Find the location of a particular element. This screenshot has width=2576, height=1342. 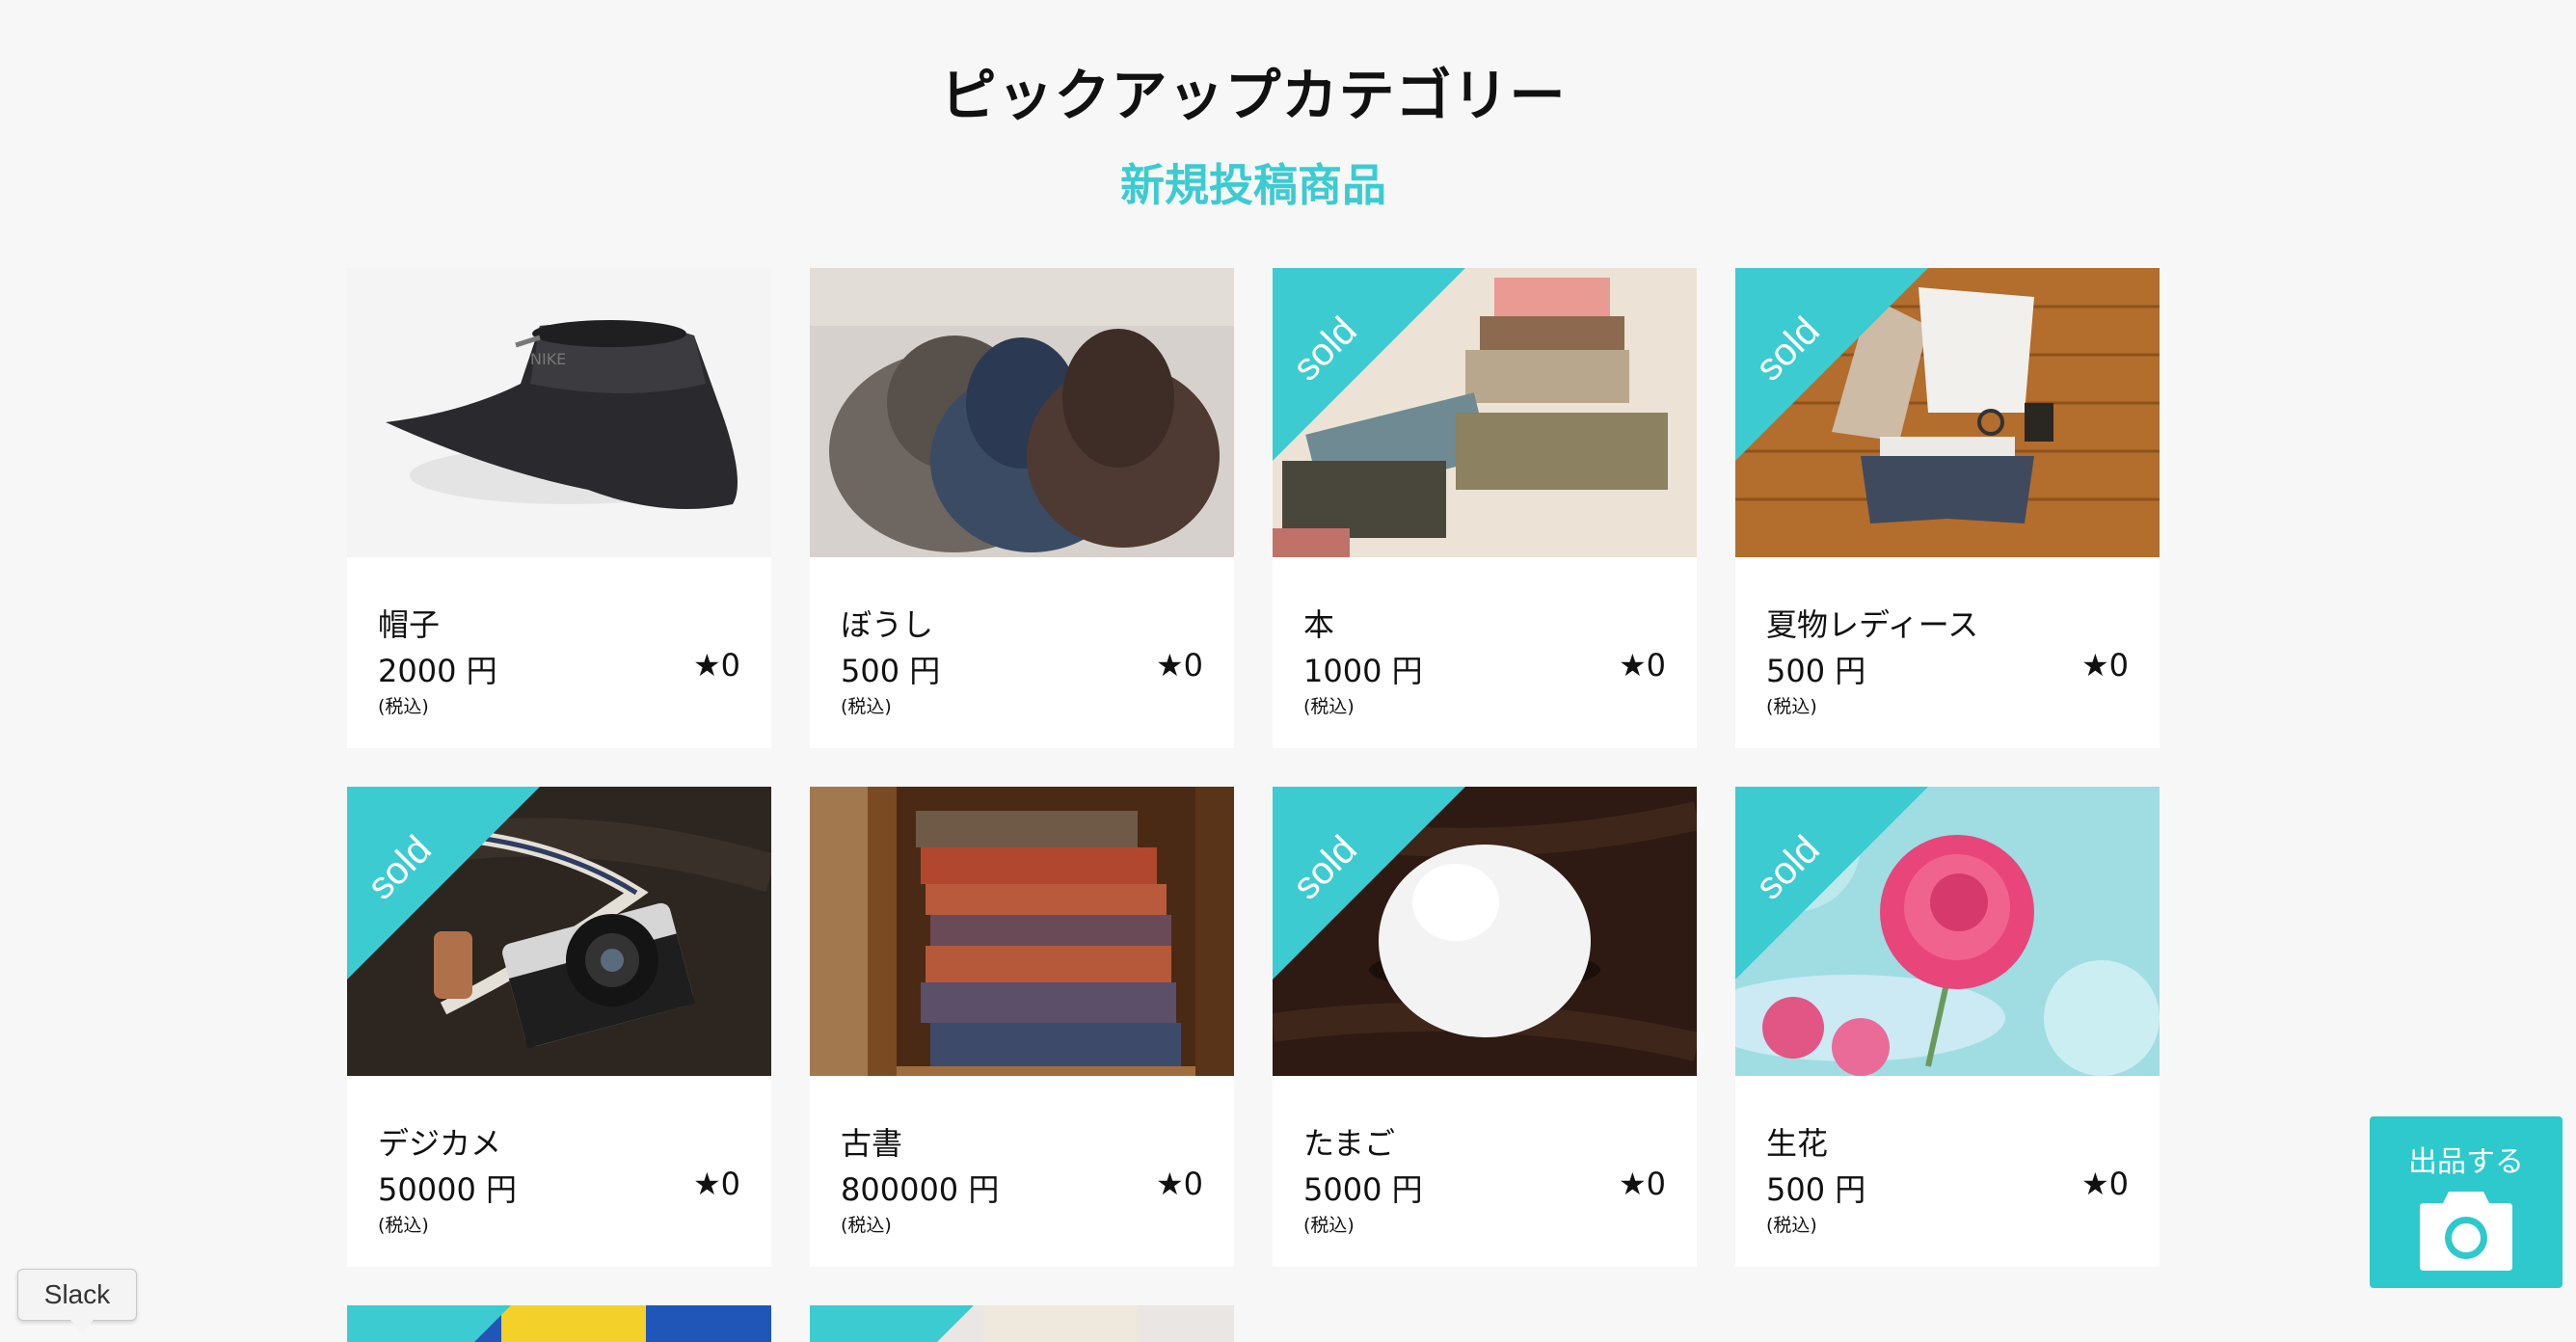

product-image-hat: NIKE is located at coordinates (559, 412).